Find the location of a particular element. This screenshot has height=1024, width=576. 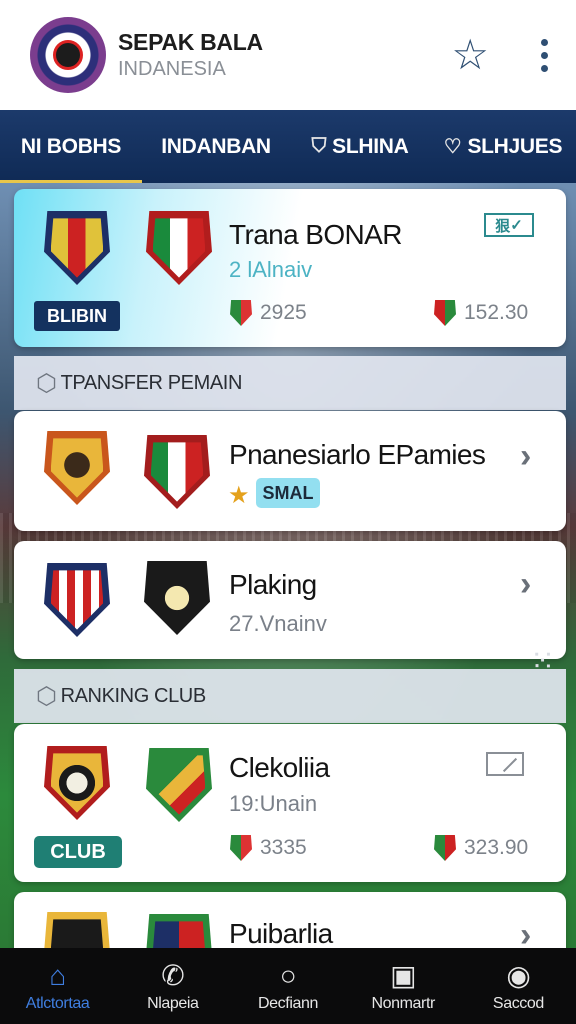

stat-home: 2925 is located at coordinates (268, 313).